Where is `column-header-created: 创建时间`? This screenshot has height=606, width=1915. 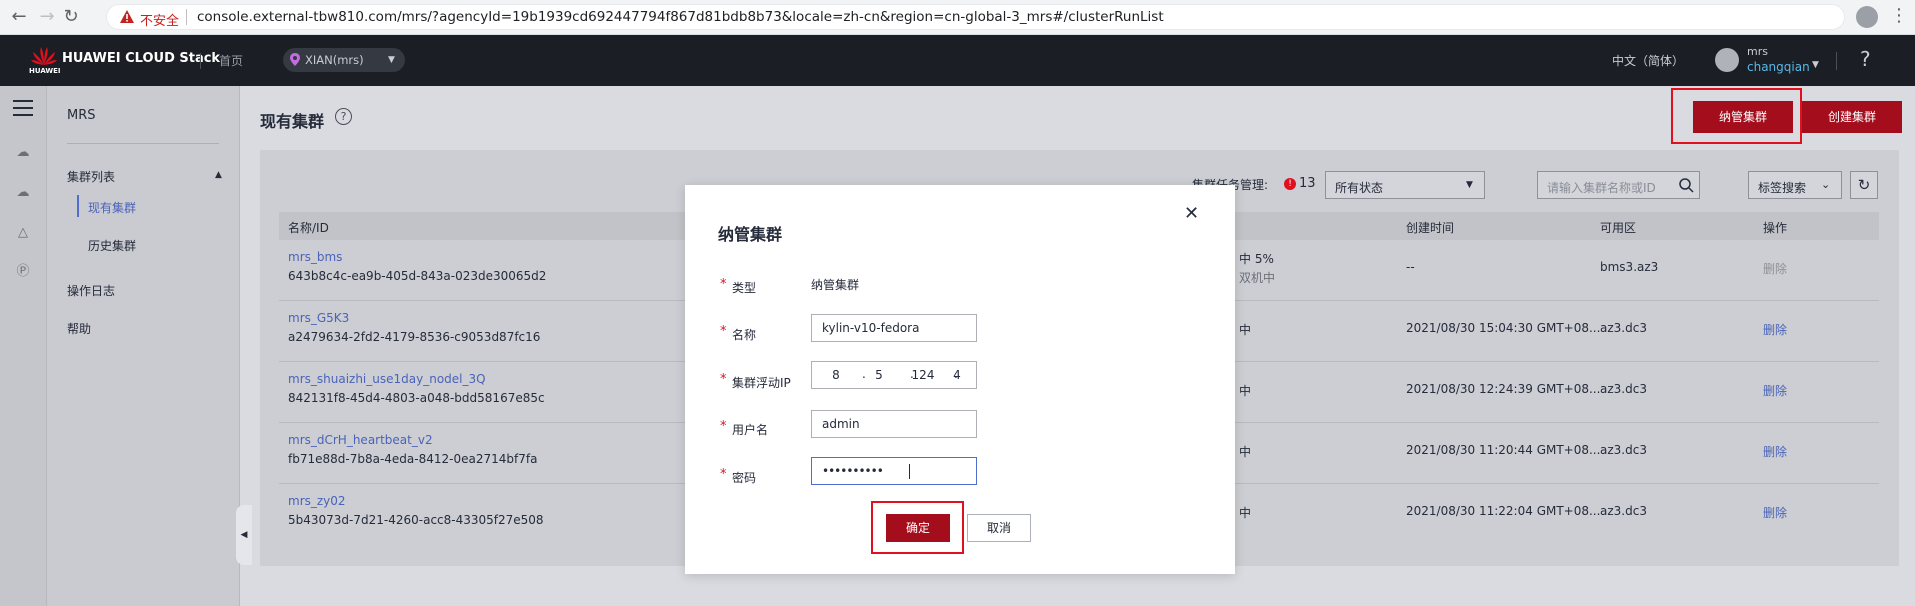
column-header-created: 创建时间 is located at coordinates (1430, 228).